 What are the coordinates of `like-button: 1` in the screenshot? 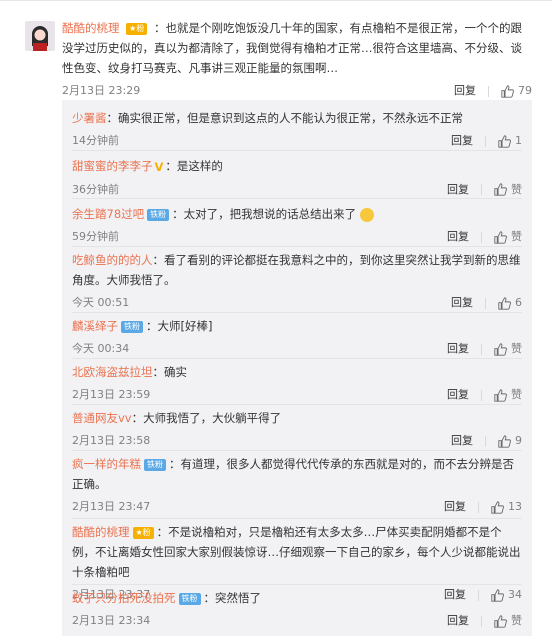 It's located at (510, 141).